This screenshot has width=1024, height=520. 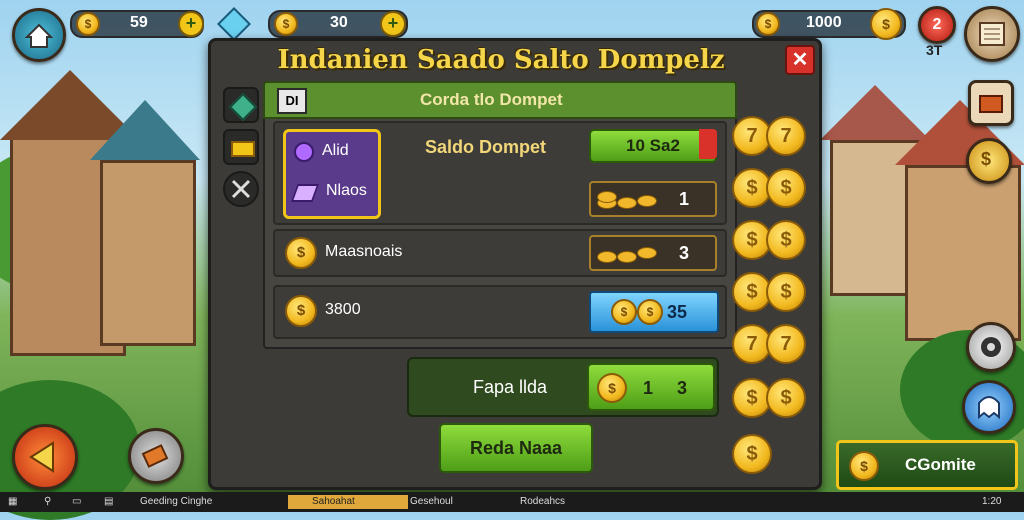 I want to click on coin-counter-middle: $ 30 +, so click(x=338, y=24).